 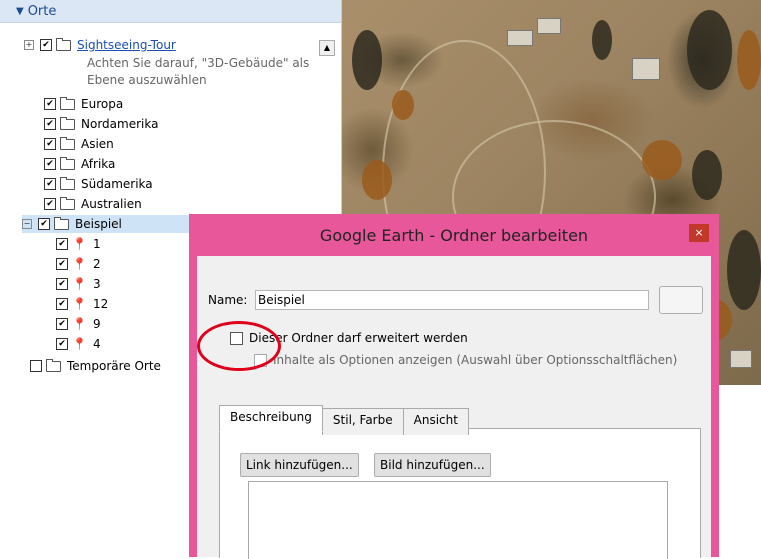 What do you see at coordinates (327, 48) in the screenshot?
I see `scroll-up-button: ▲` at bounding box center [327, 48].